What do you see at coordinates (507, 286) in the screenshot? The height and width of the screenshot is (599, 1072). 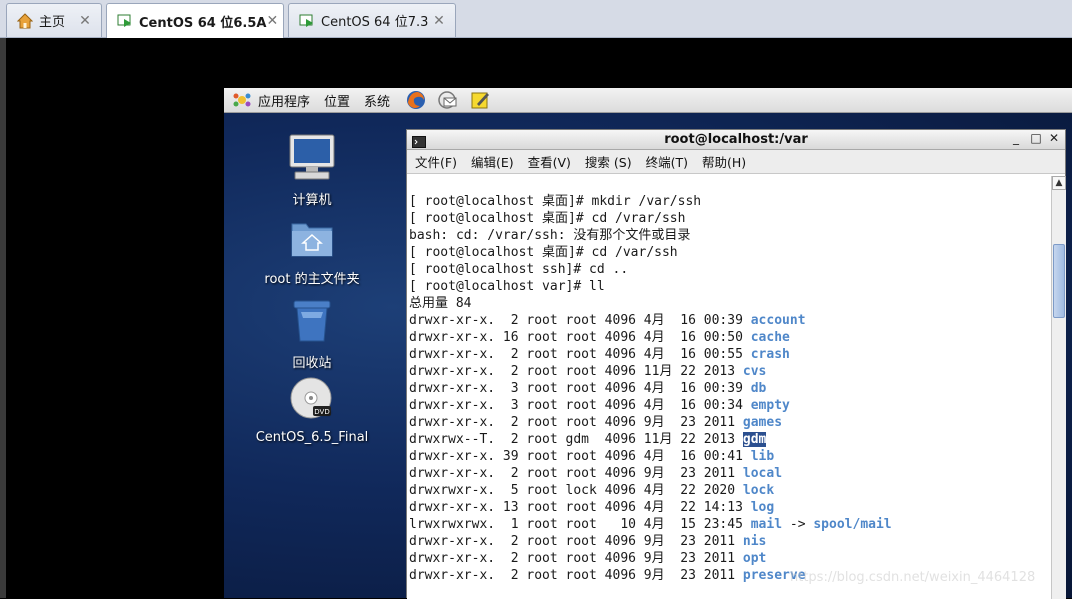 I see `line-text: [ root@localhost var]# ll` at bounding box center [507, 286].